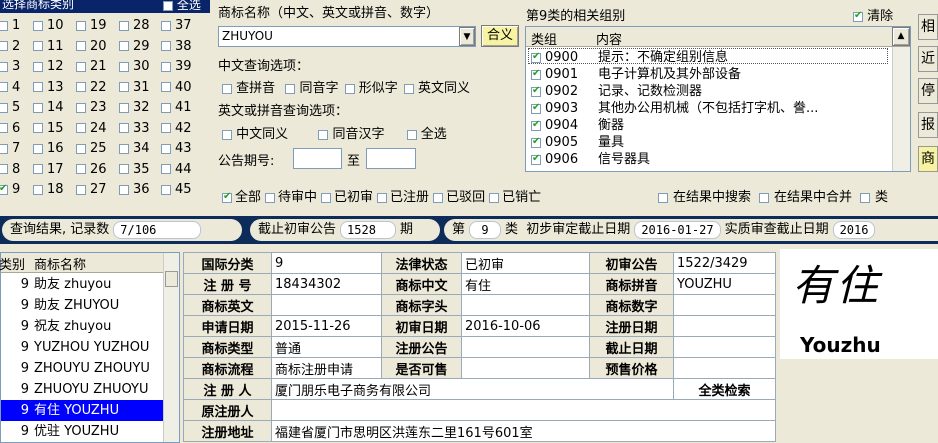  I want to click on class-option-26: 26, so click(91, 169).